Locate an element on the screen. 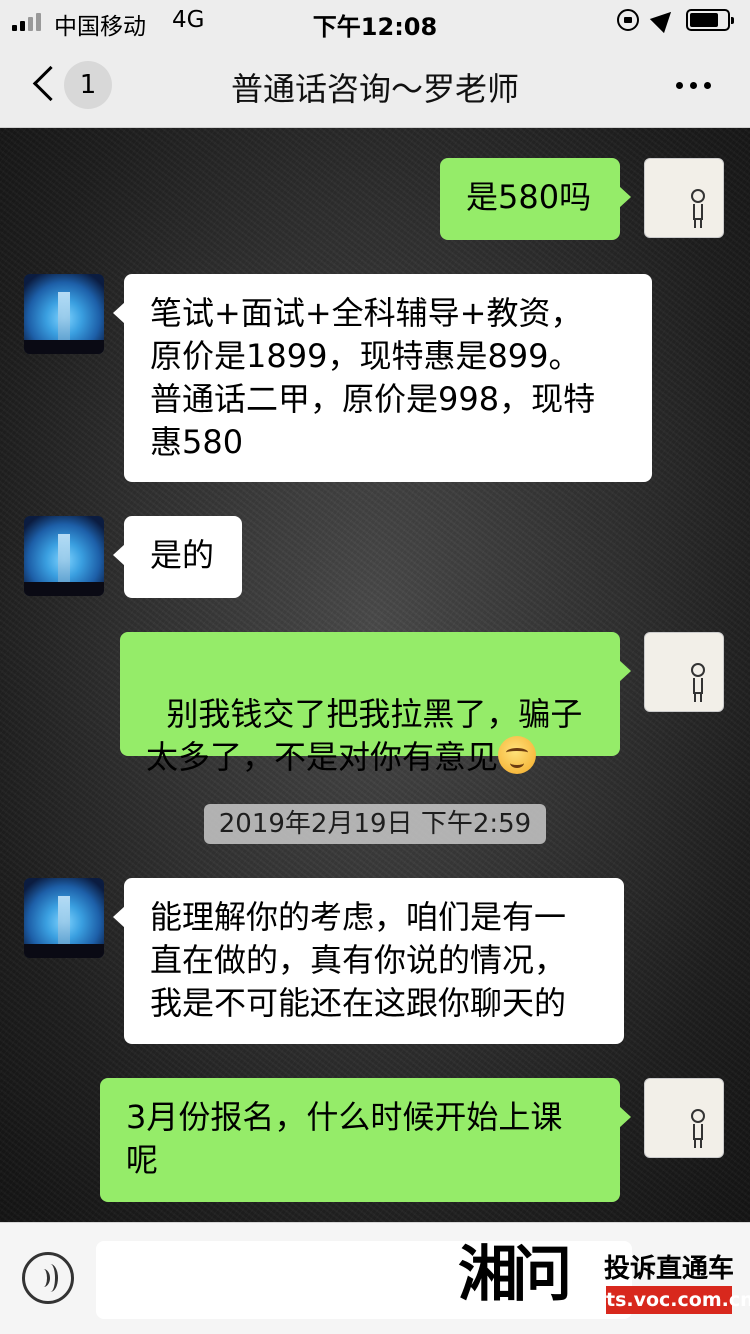  watermark-logo: 湘问 is located at coordinates (515, 1275).